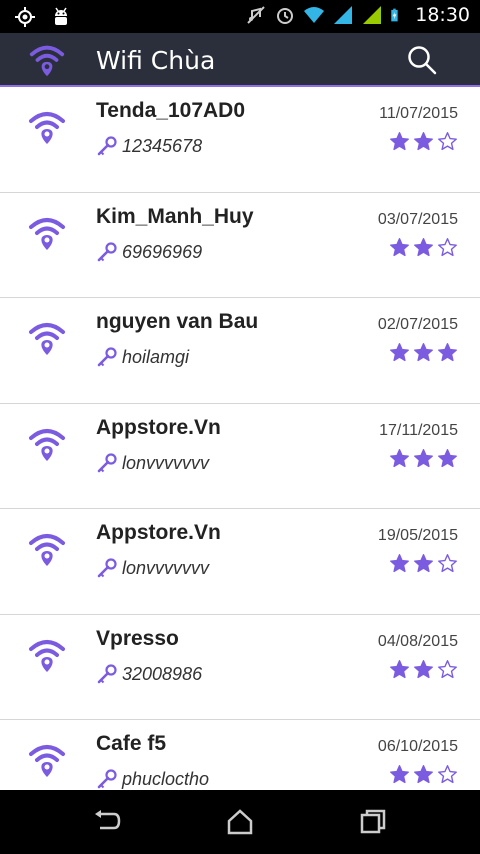 The image size is (480, 854). Describe the element at coordinates (240, 755) in the screenshot. I see `network-row: Cafe f5 phucloctho 06/10/2015` at that location.